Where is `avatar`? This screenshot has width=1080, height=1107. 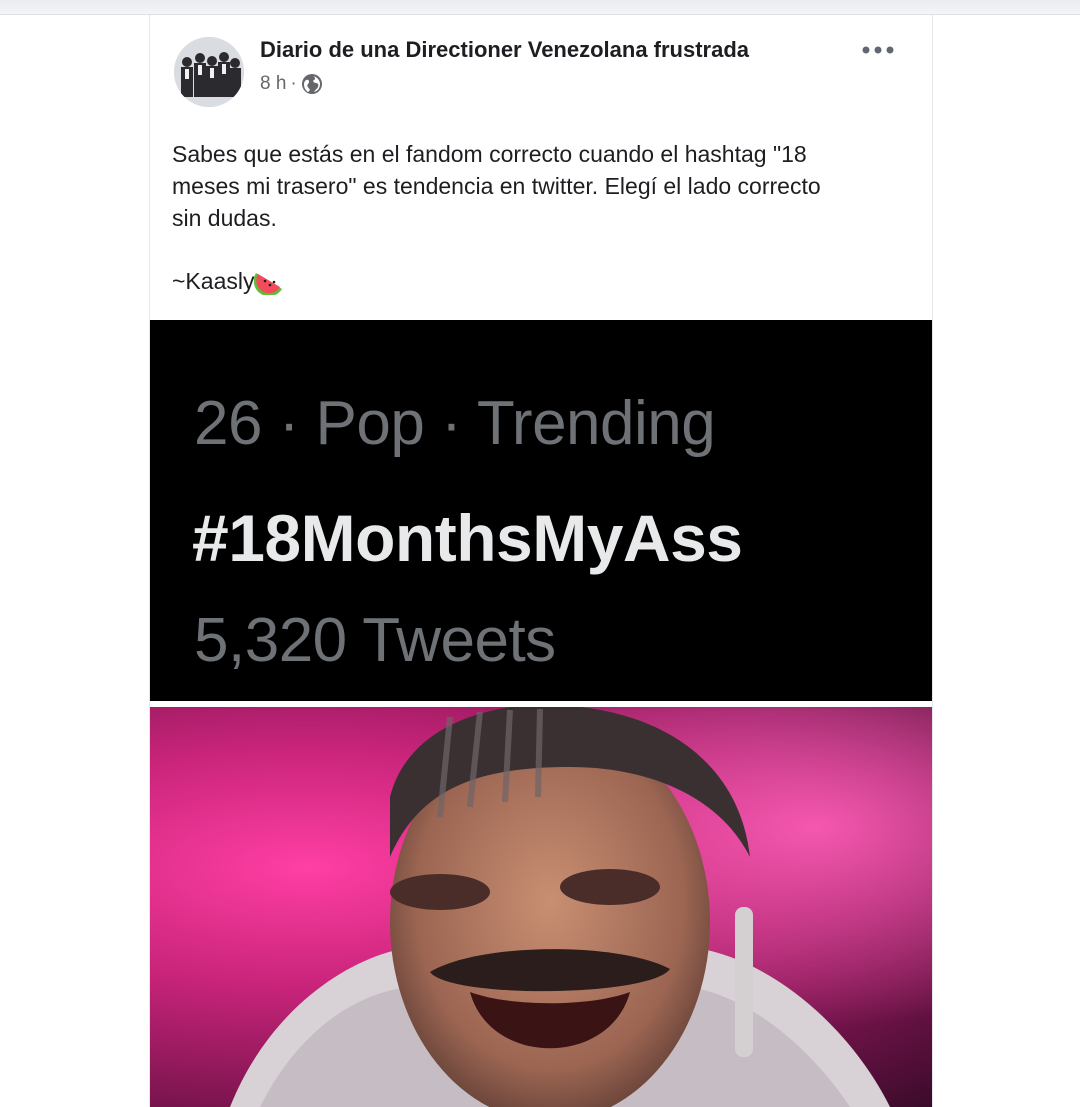 avatar is located at coordinates (209, 72).